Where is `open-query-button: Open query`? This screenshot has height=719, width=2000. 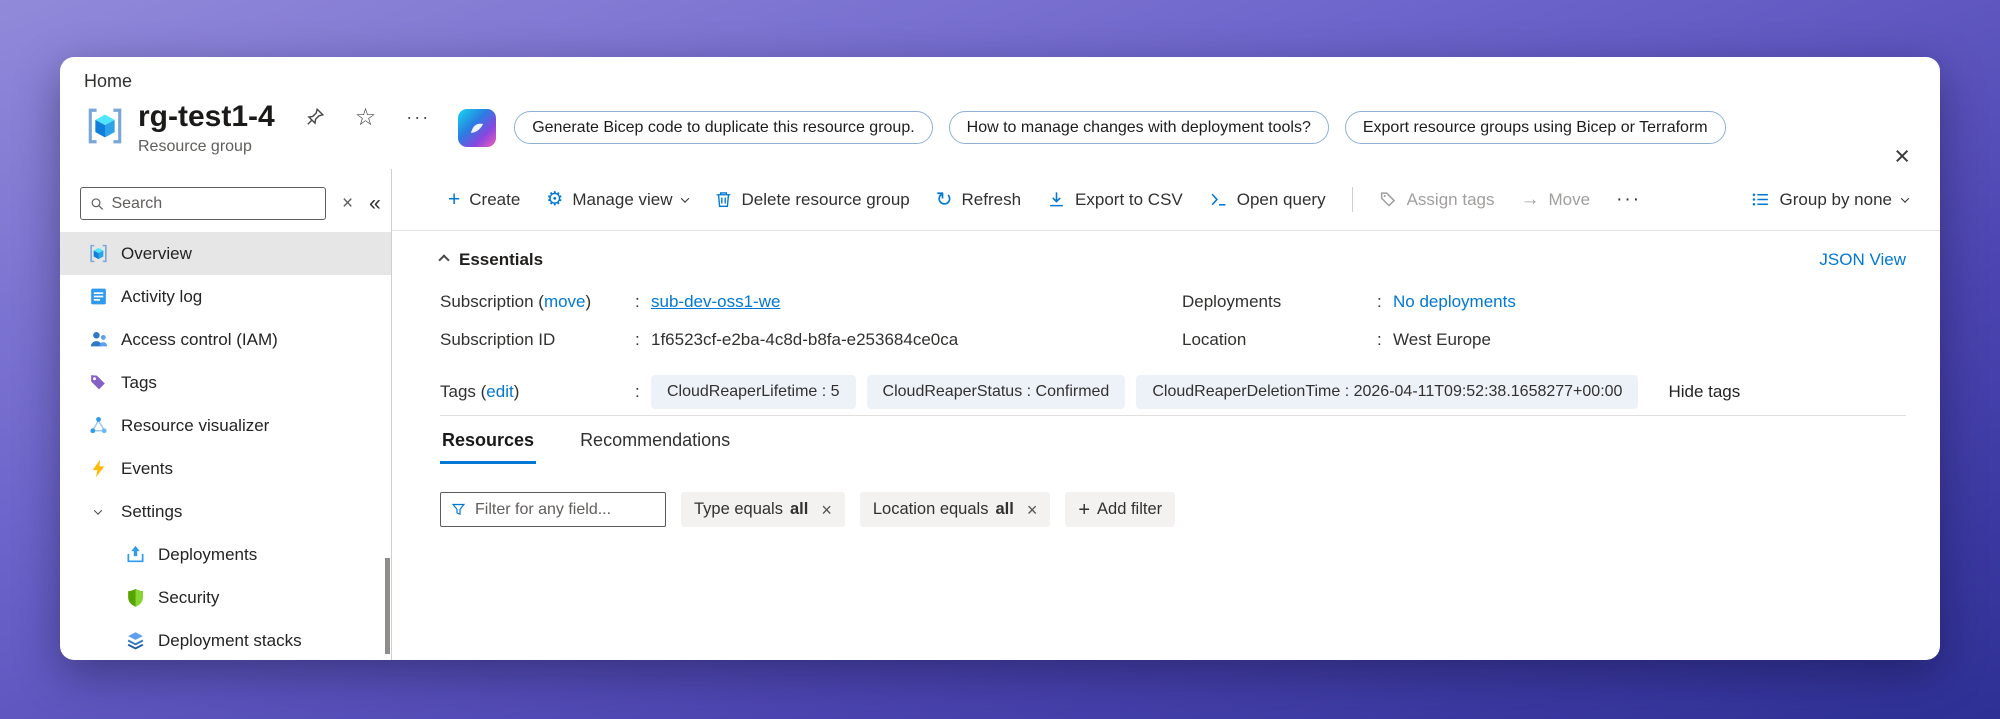
open-query-button: Open query is located at coordinates (1267, 200).